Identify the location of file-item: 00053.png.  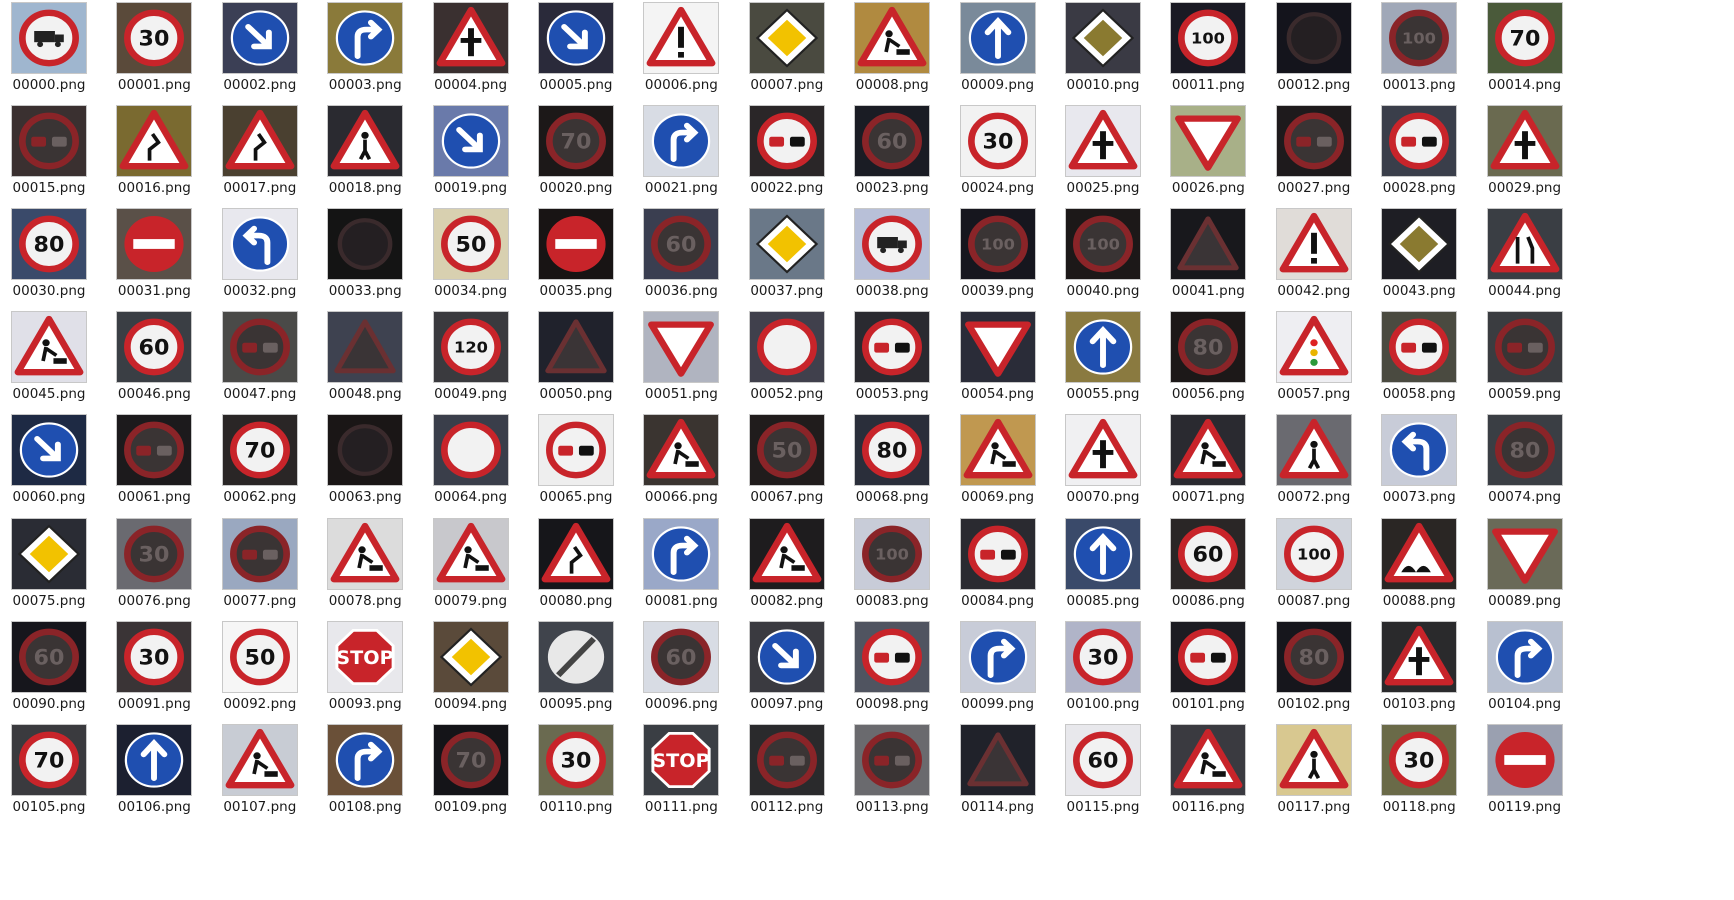
(892, 359).